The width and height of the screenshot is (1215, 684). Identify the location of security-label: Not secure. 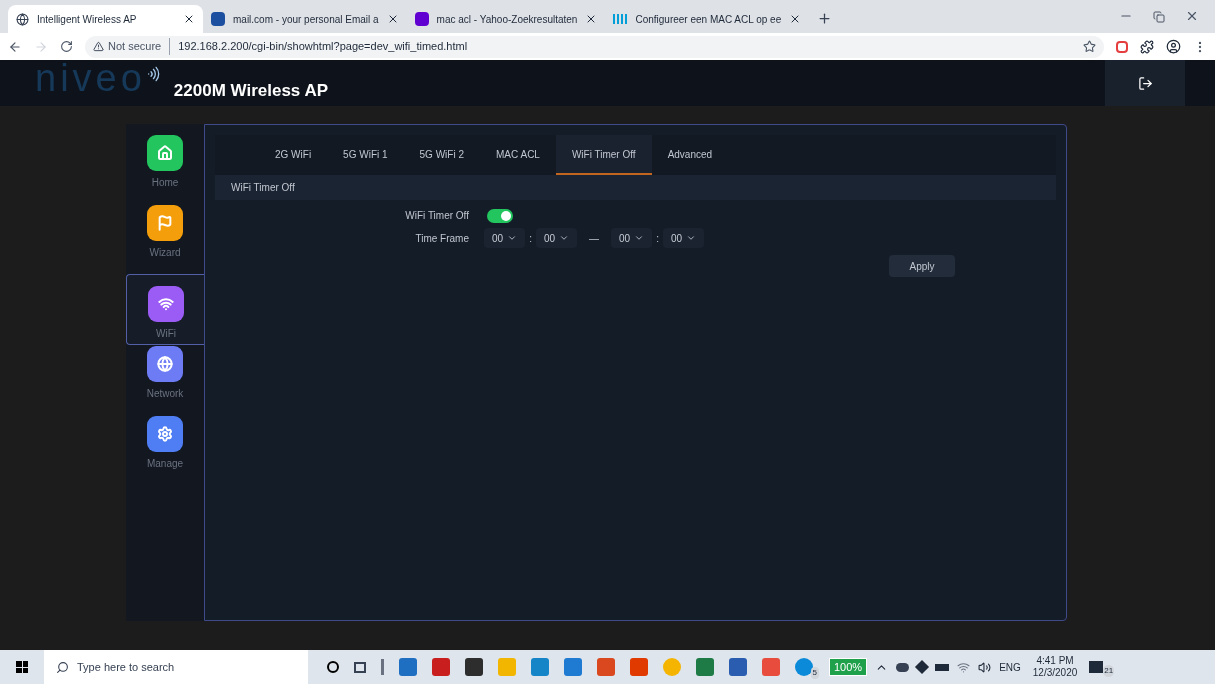
(135, 47).